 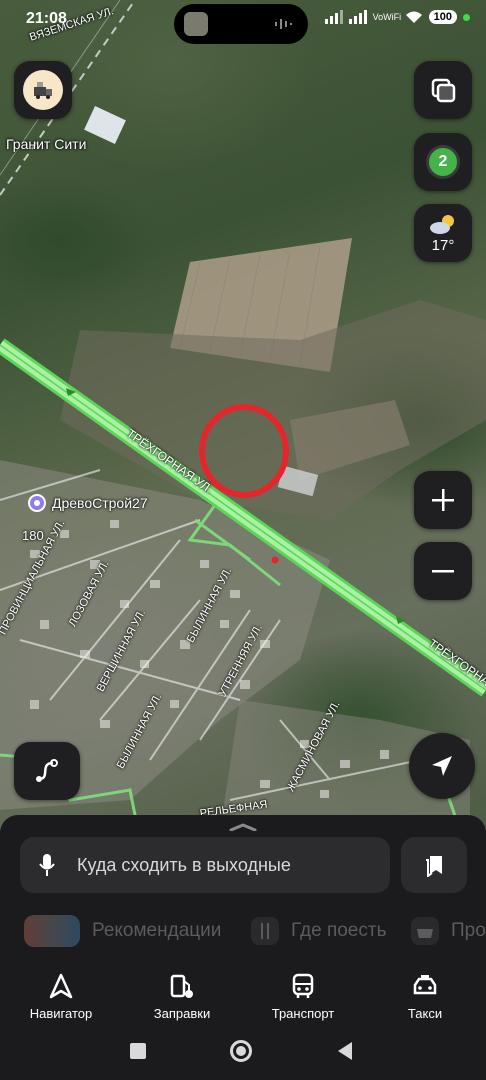 I want to click on chip-label: Рекомендации, so click(x=157, y=930).